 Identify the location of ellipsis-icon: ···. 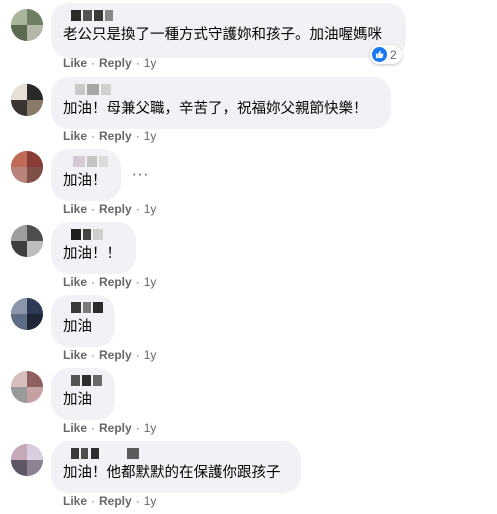
(140, 175).